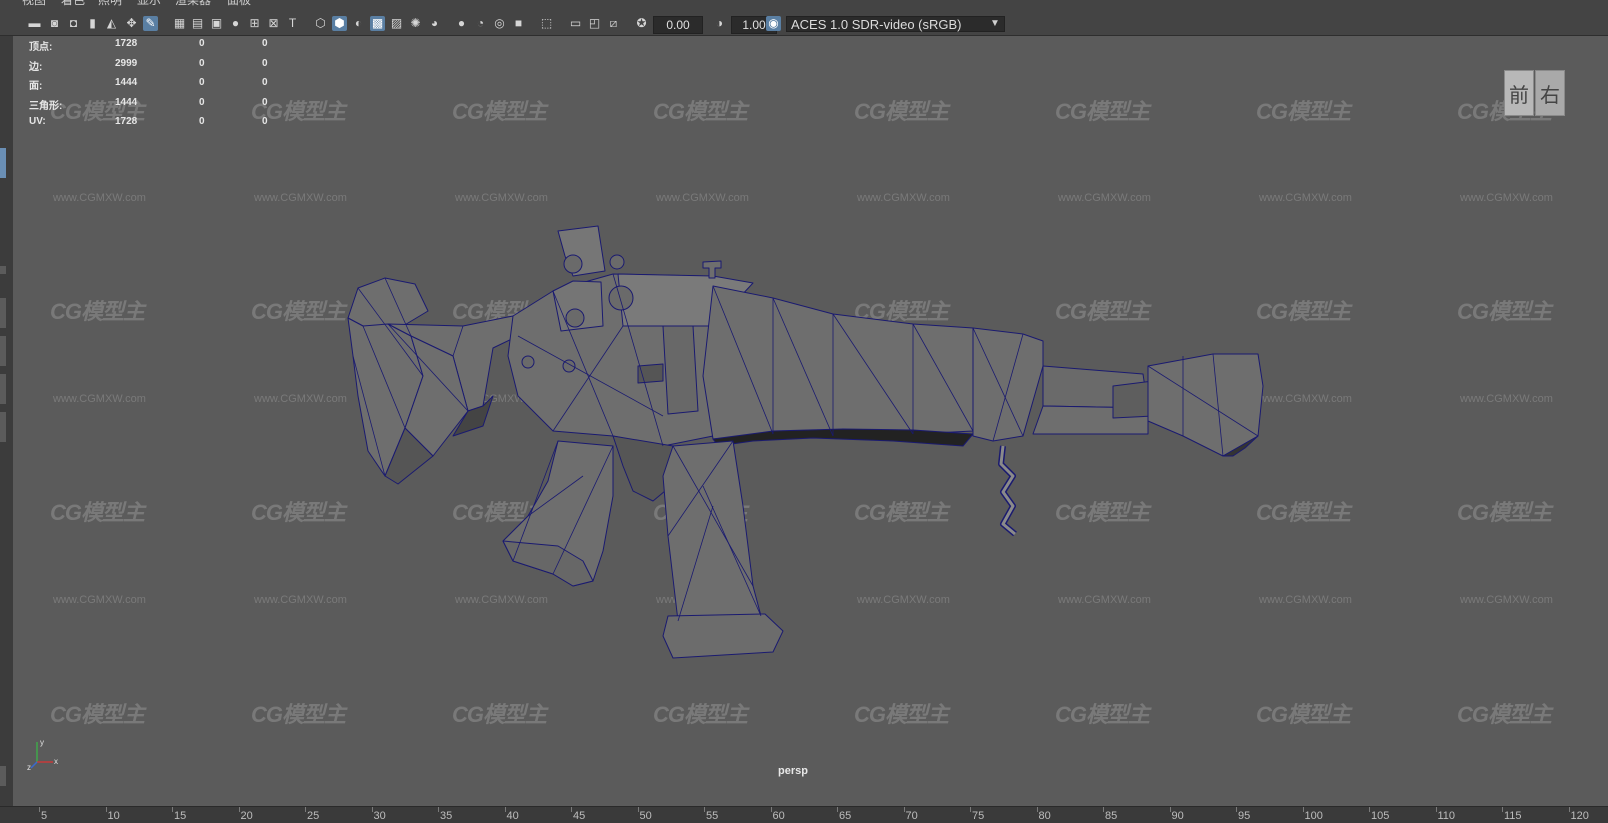 The height and width of the screenshot is (823, 1608). I want to click on camera-attributes-icon: ◙, so click(54, 23).